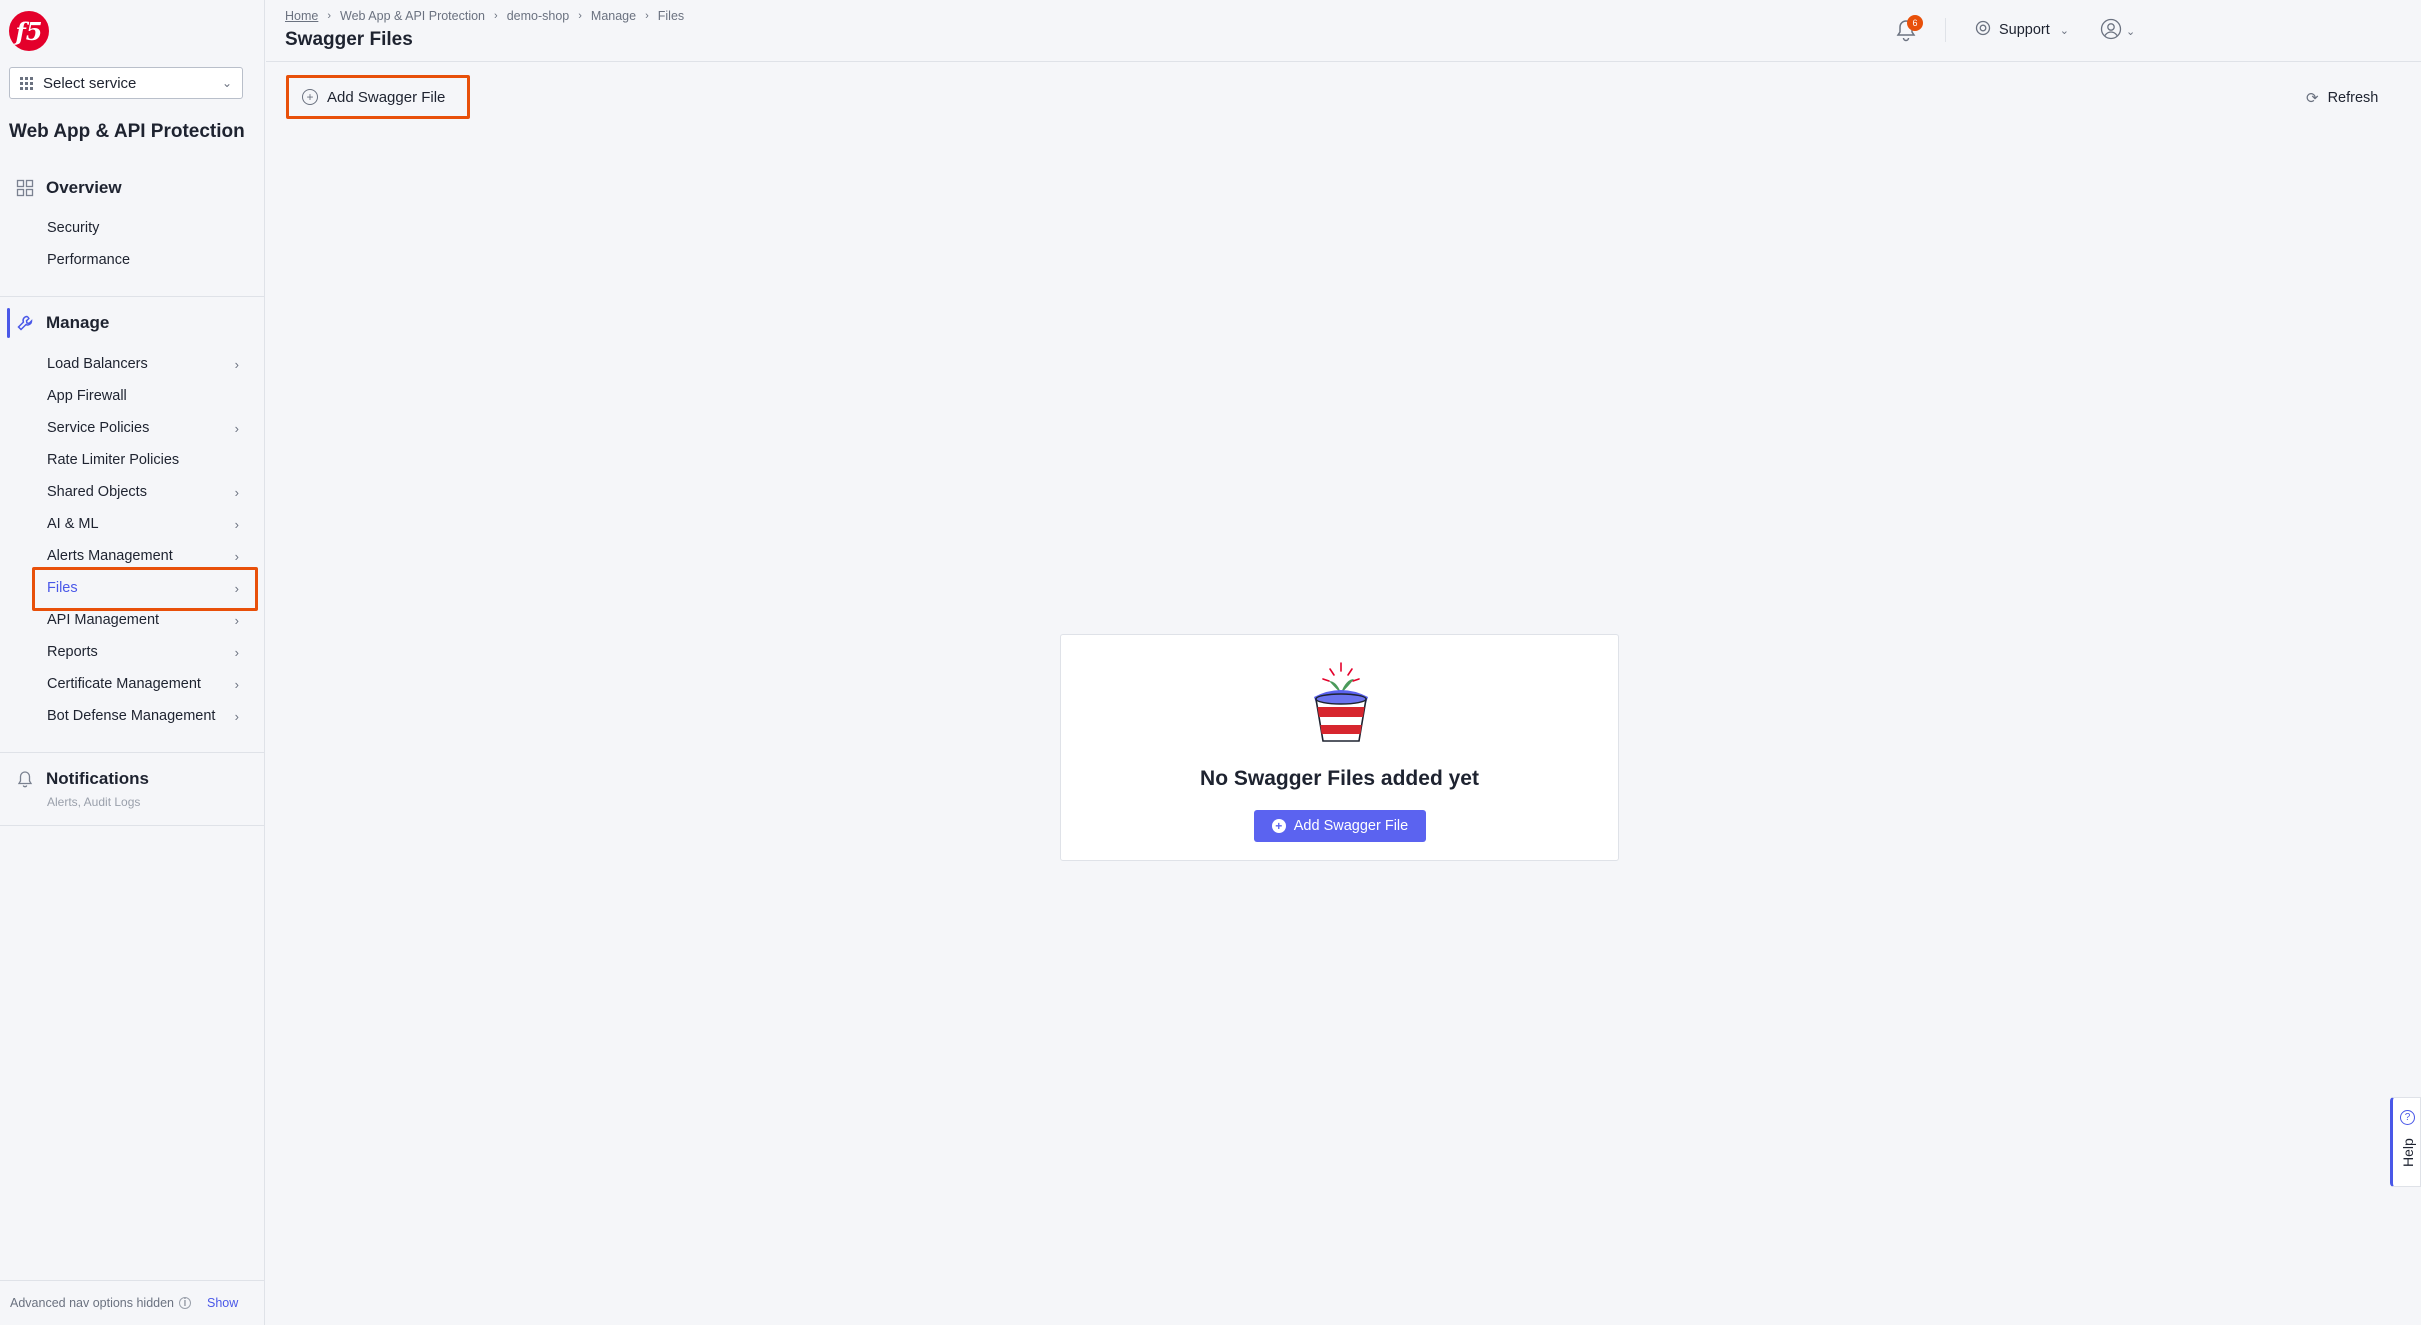 The height and width of the screenshot is (1325, 2421). Describe the element at coordinates (222, 1303) in the screenshot. I see `show-advanced-nav-link: Show` at that location.